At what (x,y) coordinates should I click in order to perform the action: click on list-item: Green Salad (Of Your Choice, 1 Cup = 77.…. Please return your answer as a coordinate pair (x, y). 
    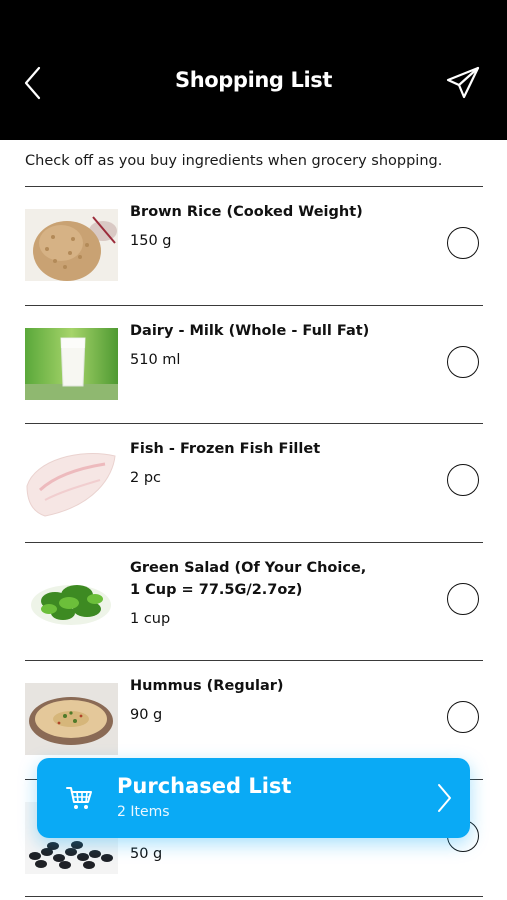
    Looking at the image, I should click on (254, 601).